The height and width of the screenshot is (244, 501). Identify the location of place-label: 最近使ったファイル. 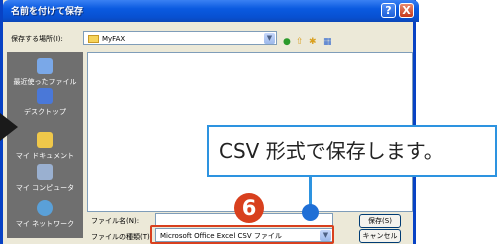
(45, 82).